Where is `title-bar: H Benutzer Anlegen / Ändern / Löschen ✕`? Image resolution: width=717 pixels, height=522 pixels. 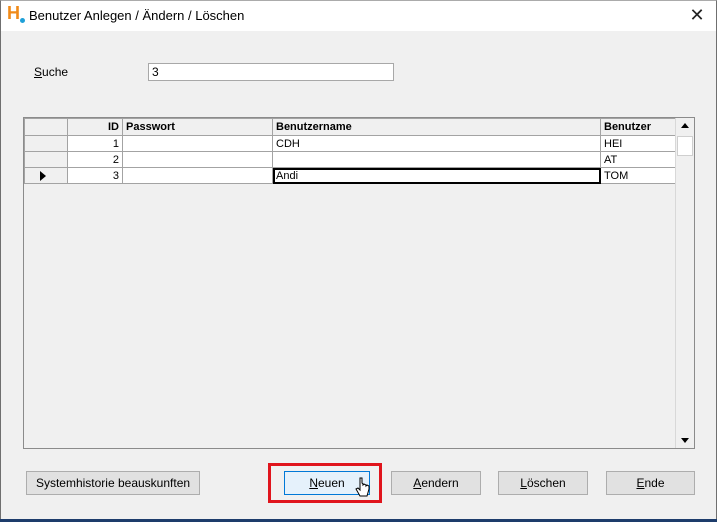 title-bar: H Benutzer Anlegen / Ändern / Löschen ✕ is located at coordinates (358, 16).